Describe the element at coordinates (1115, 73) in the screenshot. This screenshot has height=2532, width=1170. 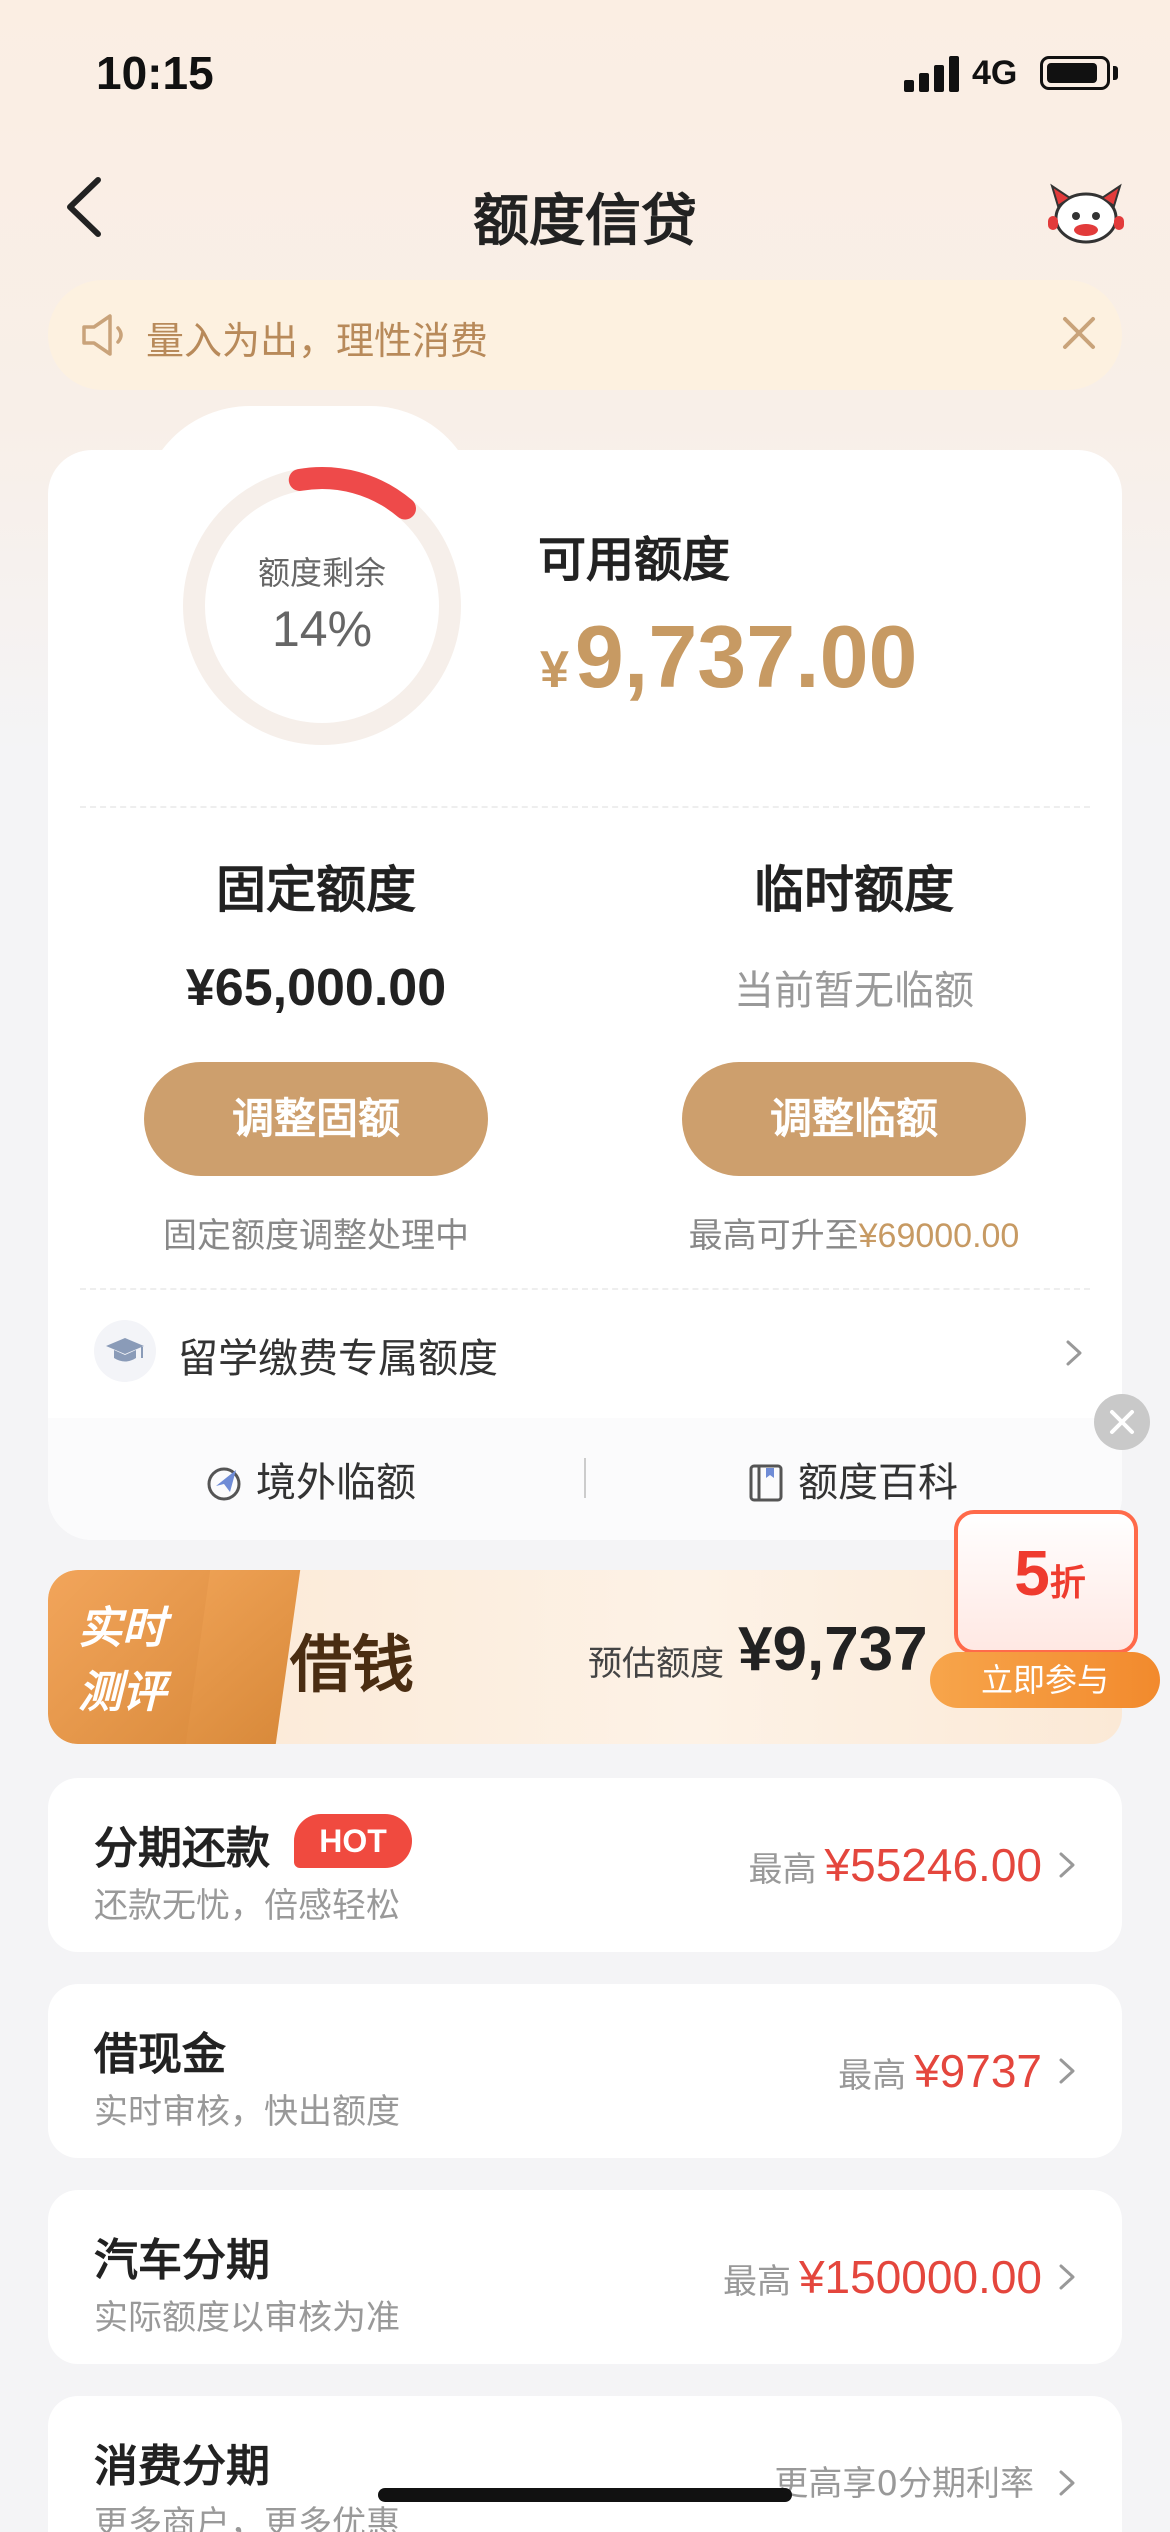
I see `battery-tip` at that location.